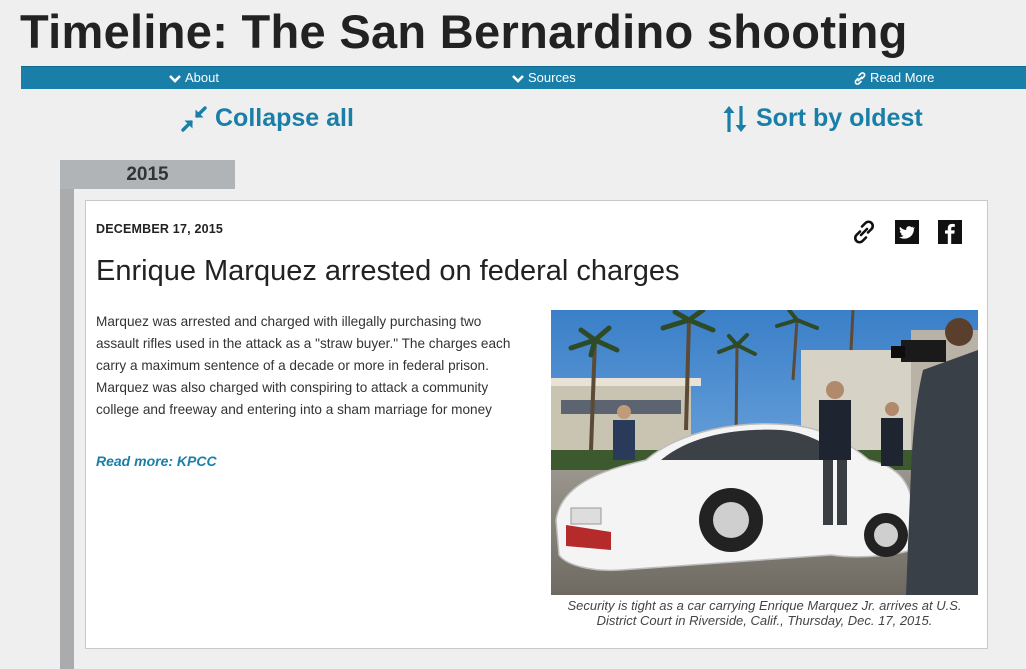 The width and height of the screenshot is (1026, 669). What do you see at coordinates (156, 461) in the screenshot?
I see `read-more-link: Read more: KPCC` at bounding box center [156, 461].